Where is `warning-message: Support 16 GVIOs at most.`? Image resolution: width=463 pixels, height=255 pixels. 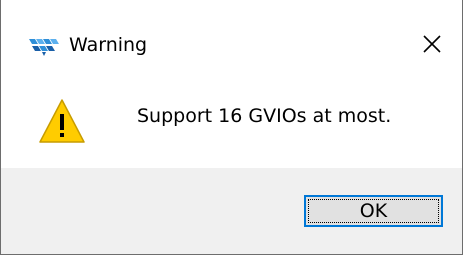
warning-message: Support 16 GVIOs at most. is located at coordinates (264, 116).